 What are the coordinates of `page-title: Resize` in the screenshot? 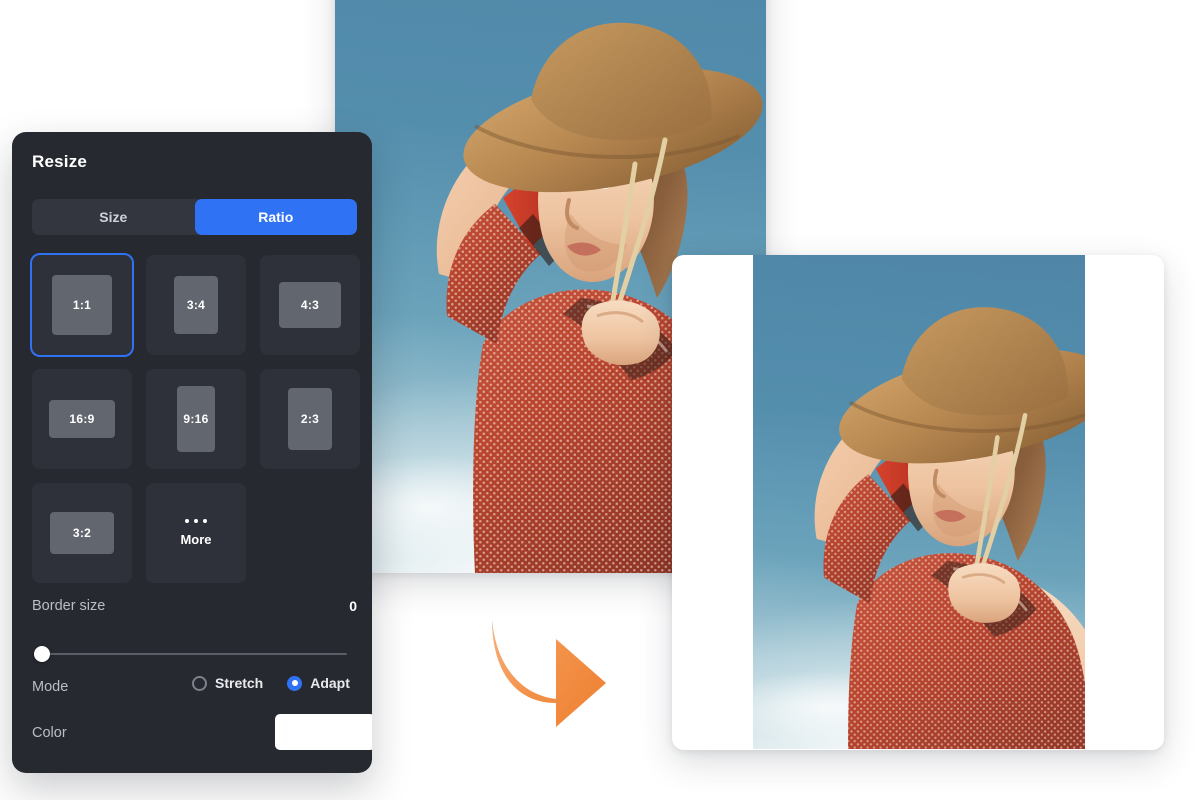 It's located at (60, 161).